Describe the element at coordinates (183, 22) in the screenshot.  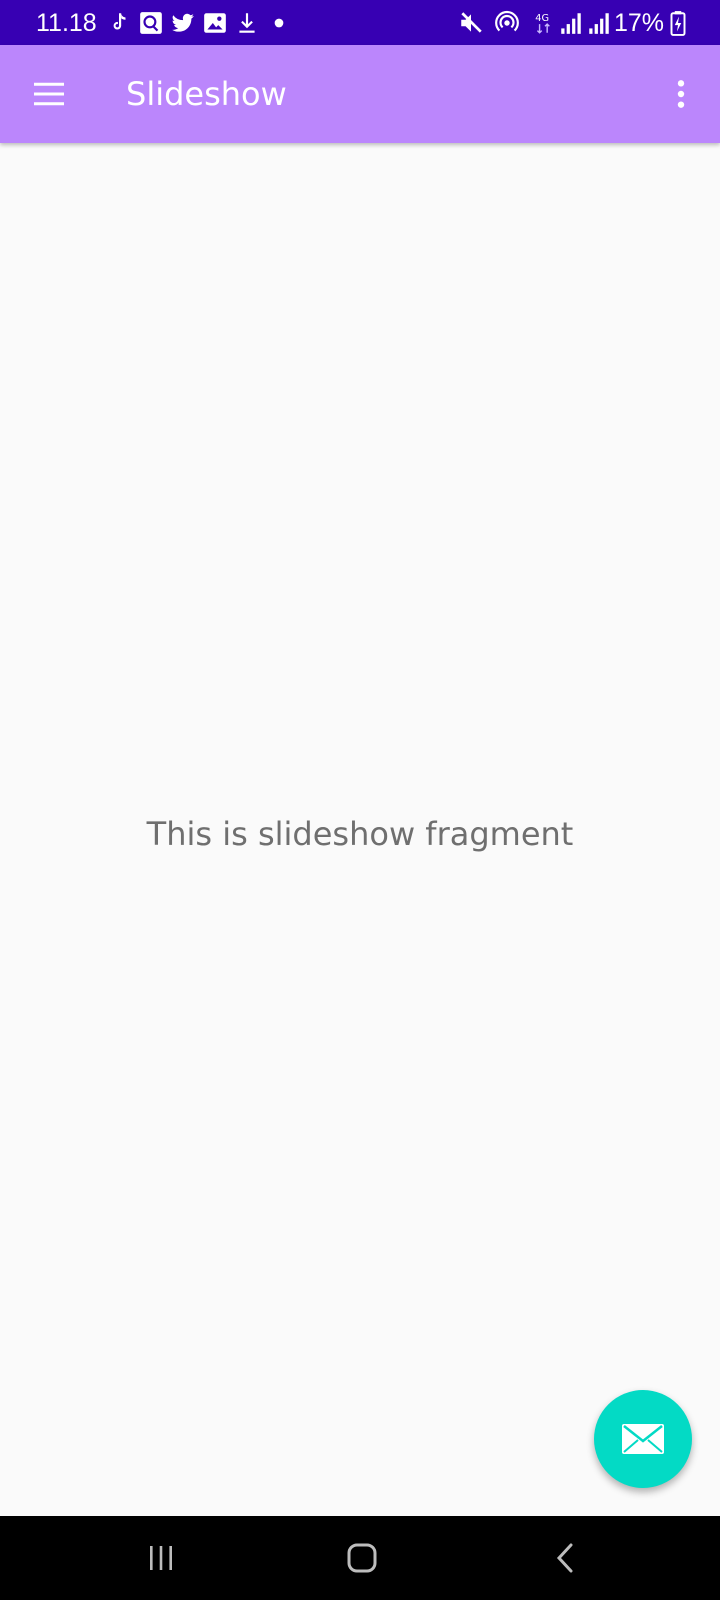
I see `twitter-icon` at that location.